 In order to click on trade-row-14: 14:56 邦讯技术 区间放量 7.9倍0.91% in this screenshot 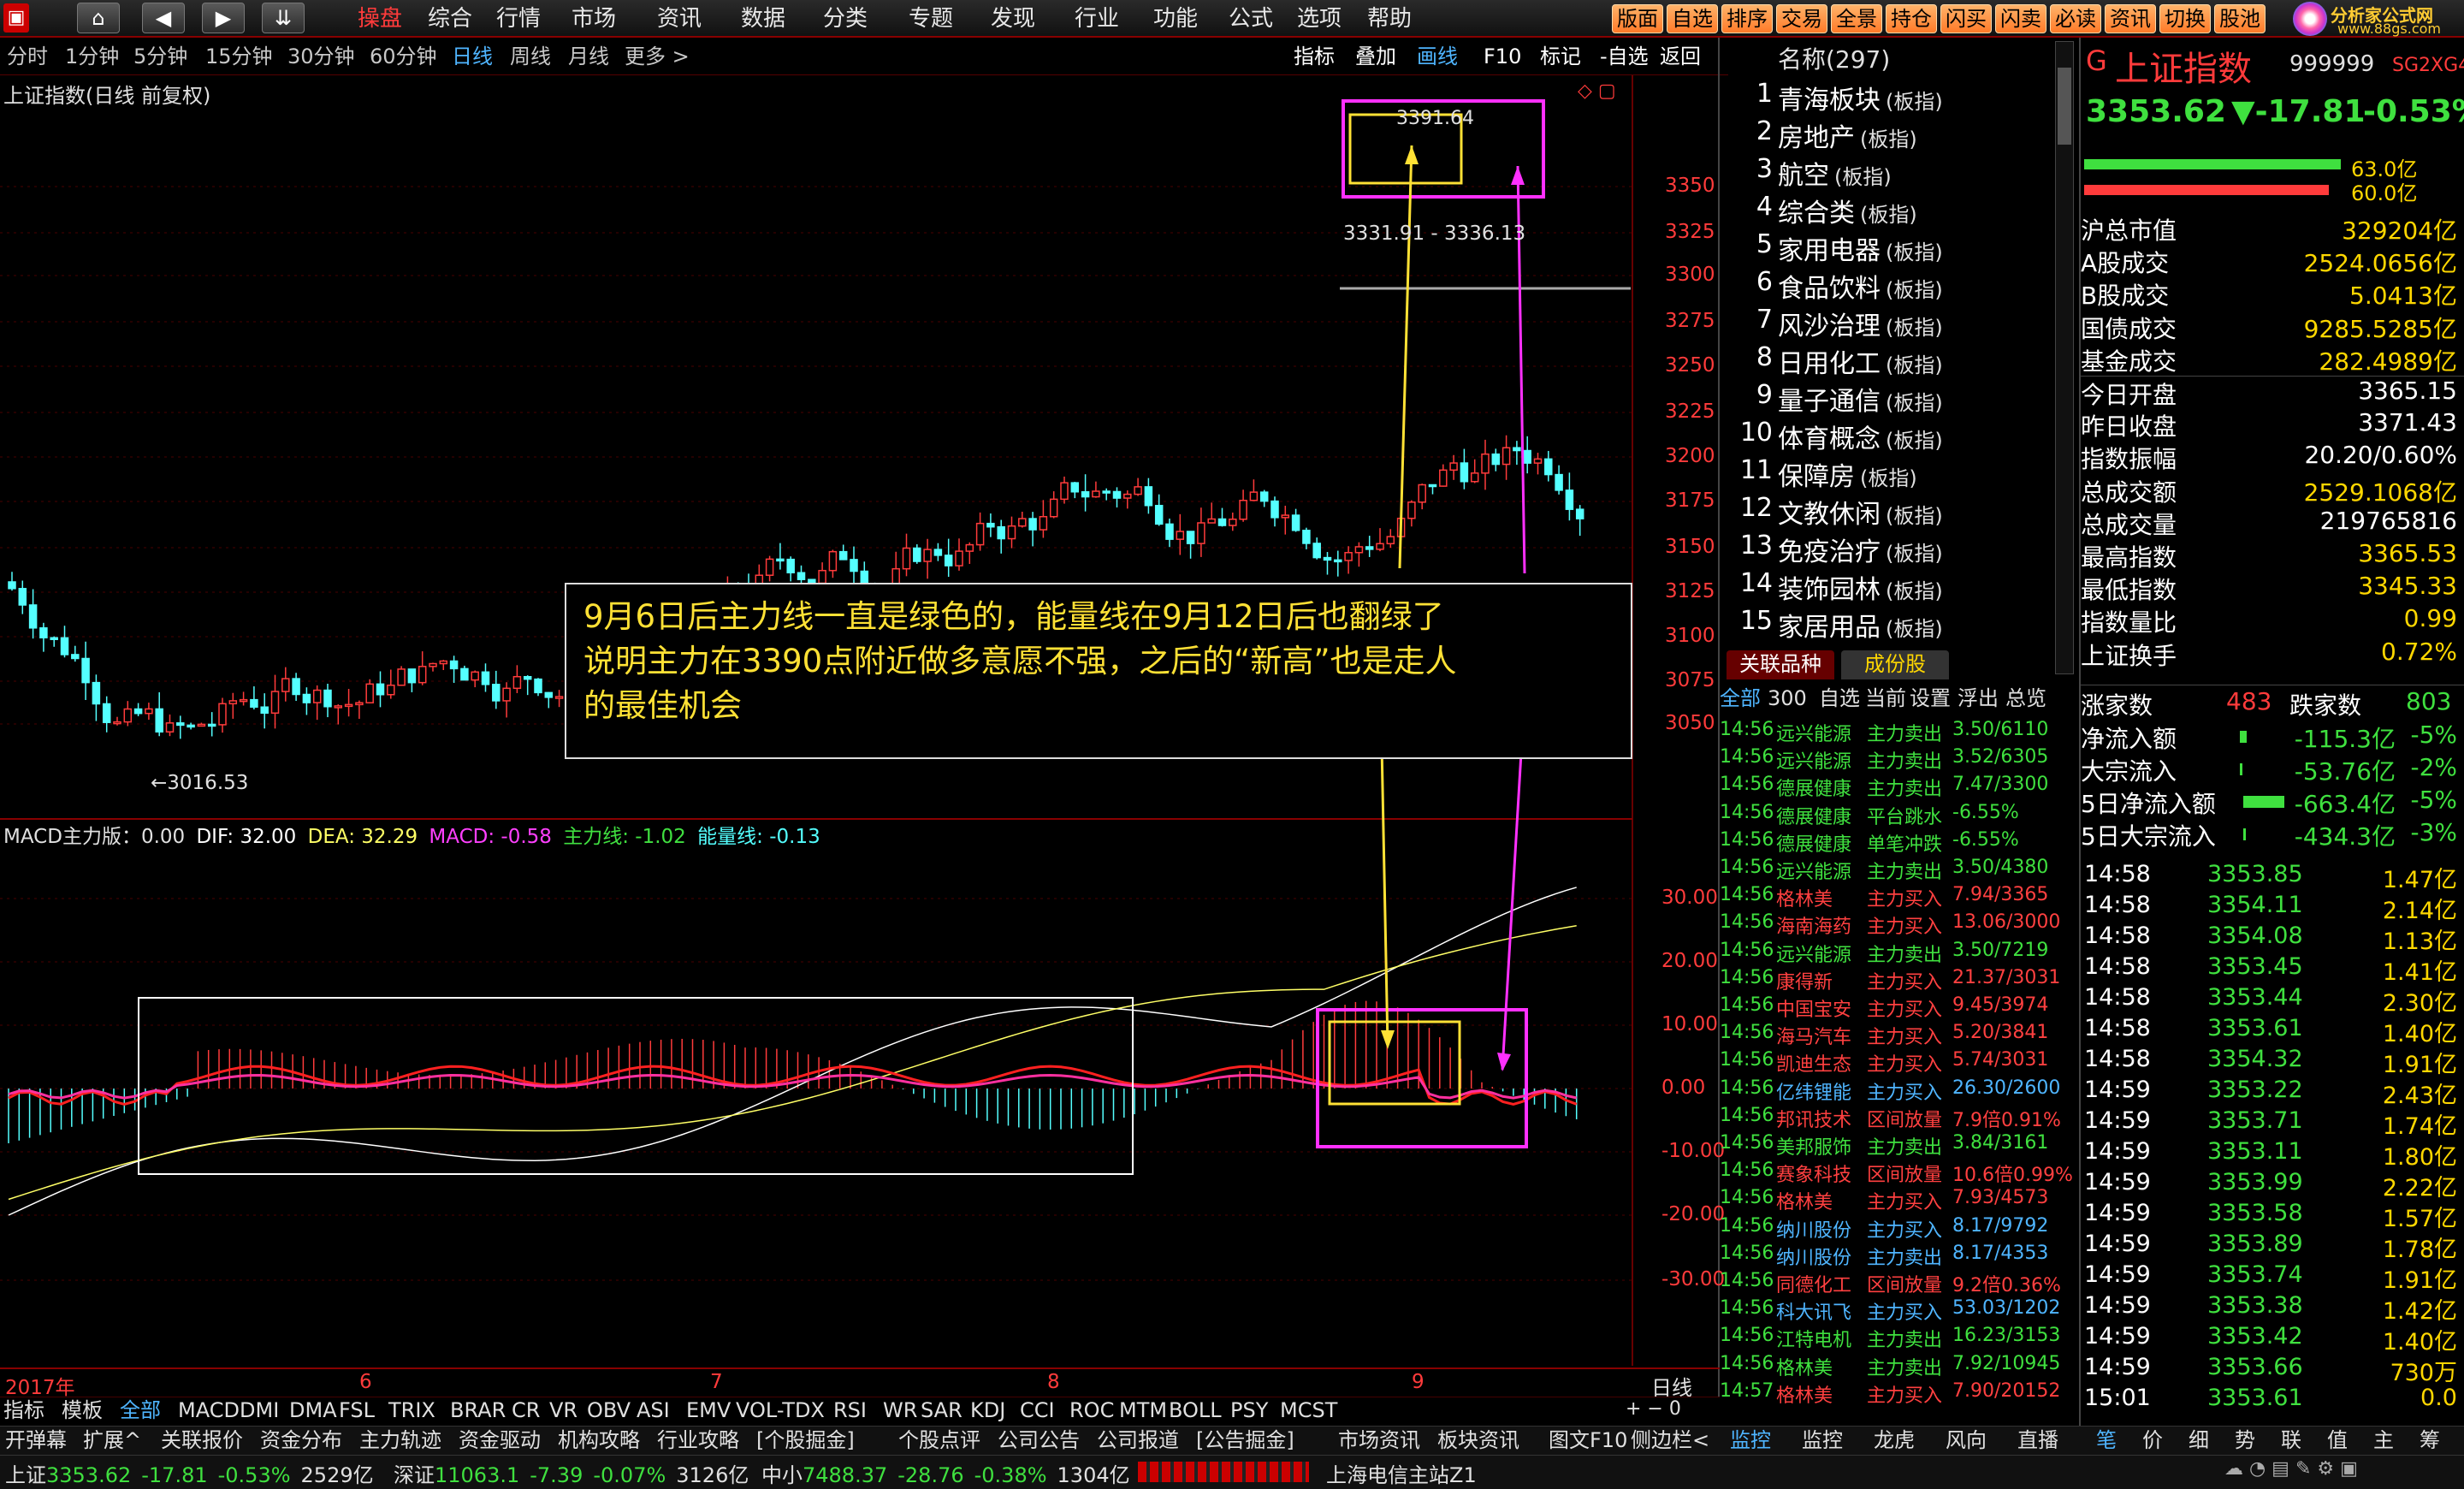, I will do `click(1899, 1118)`.